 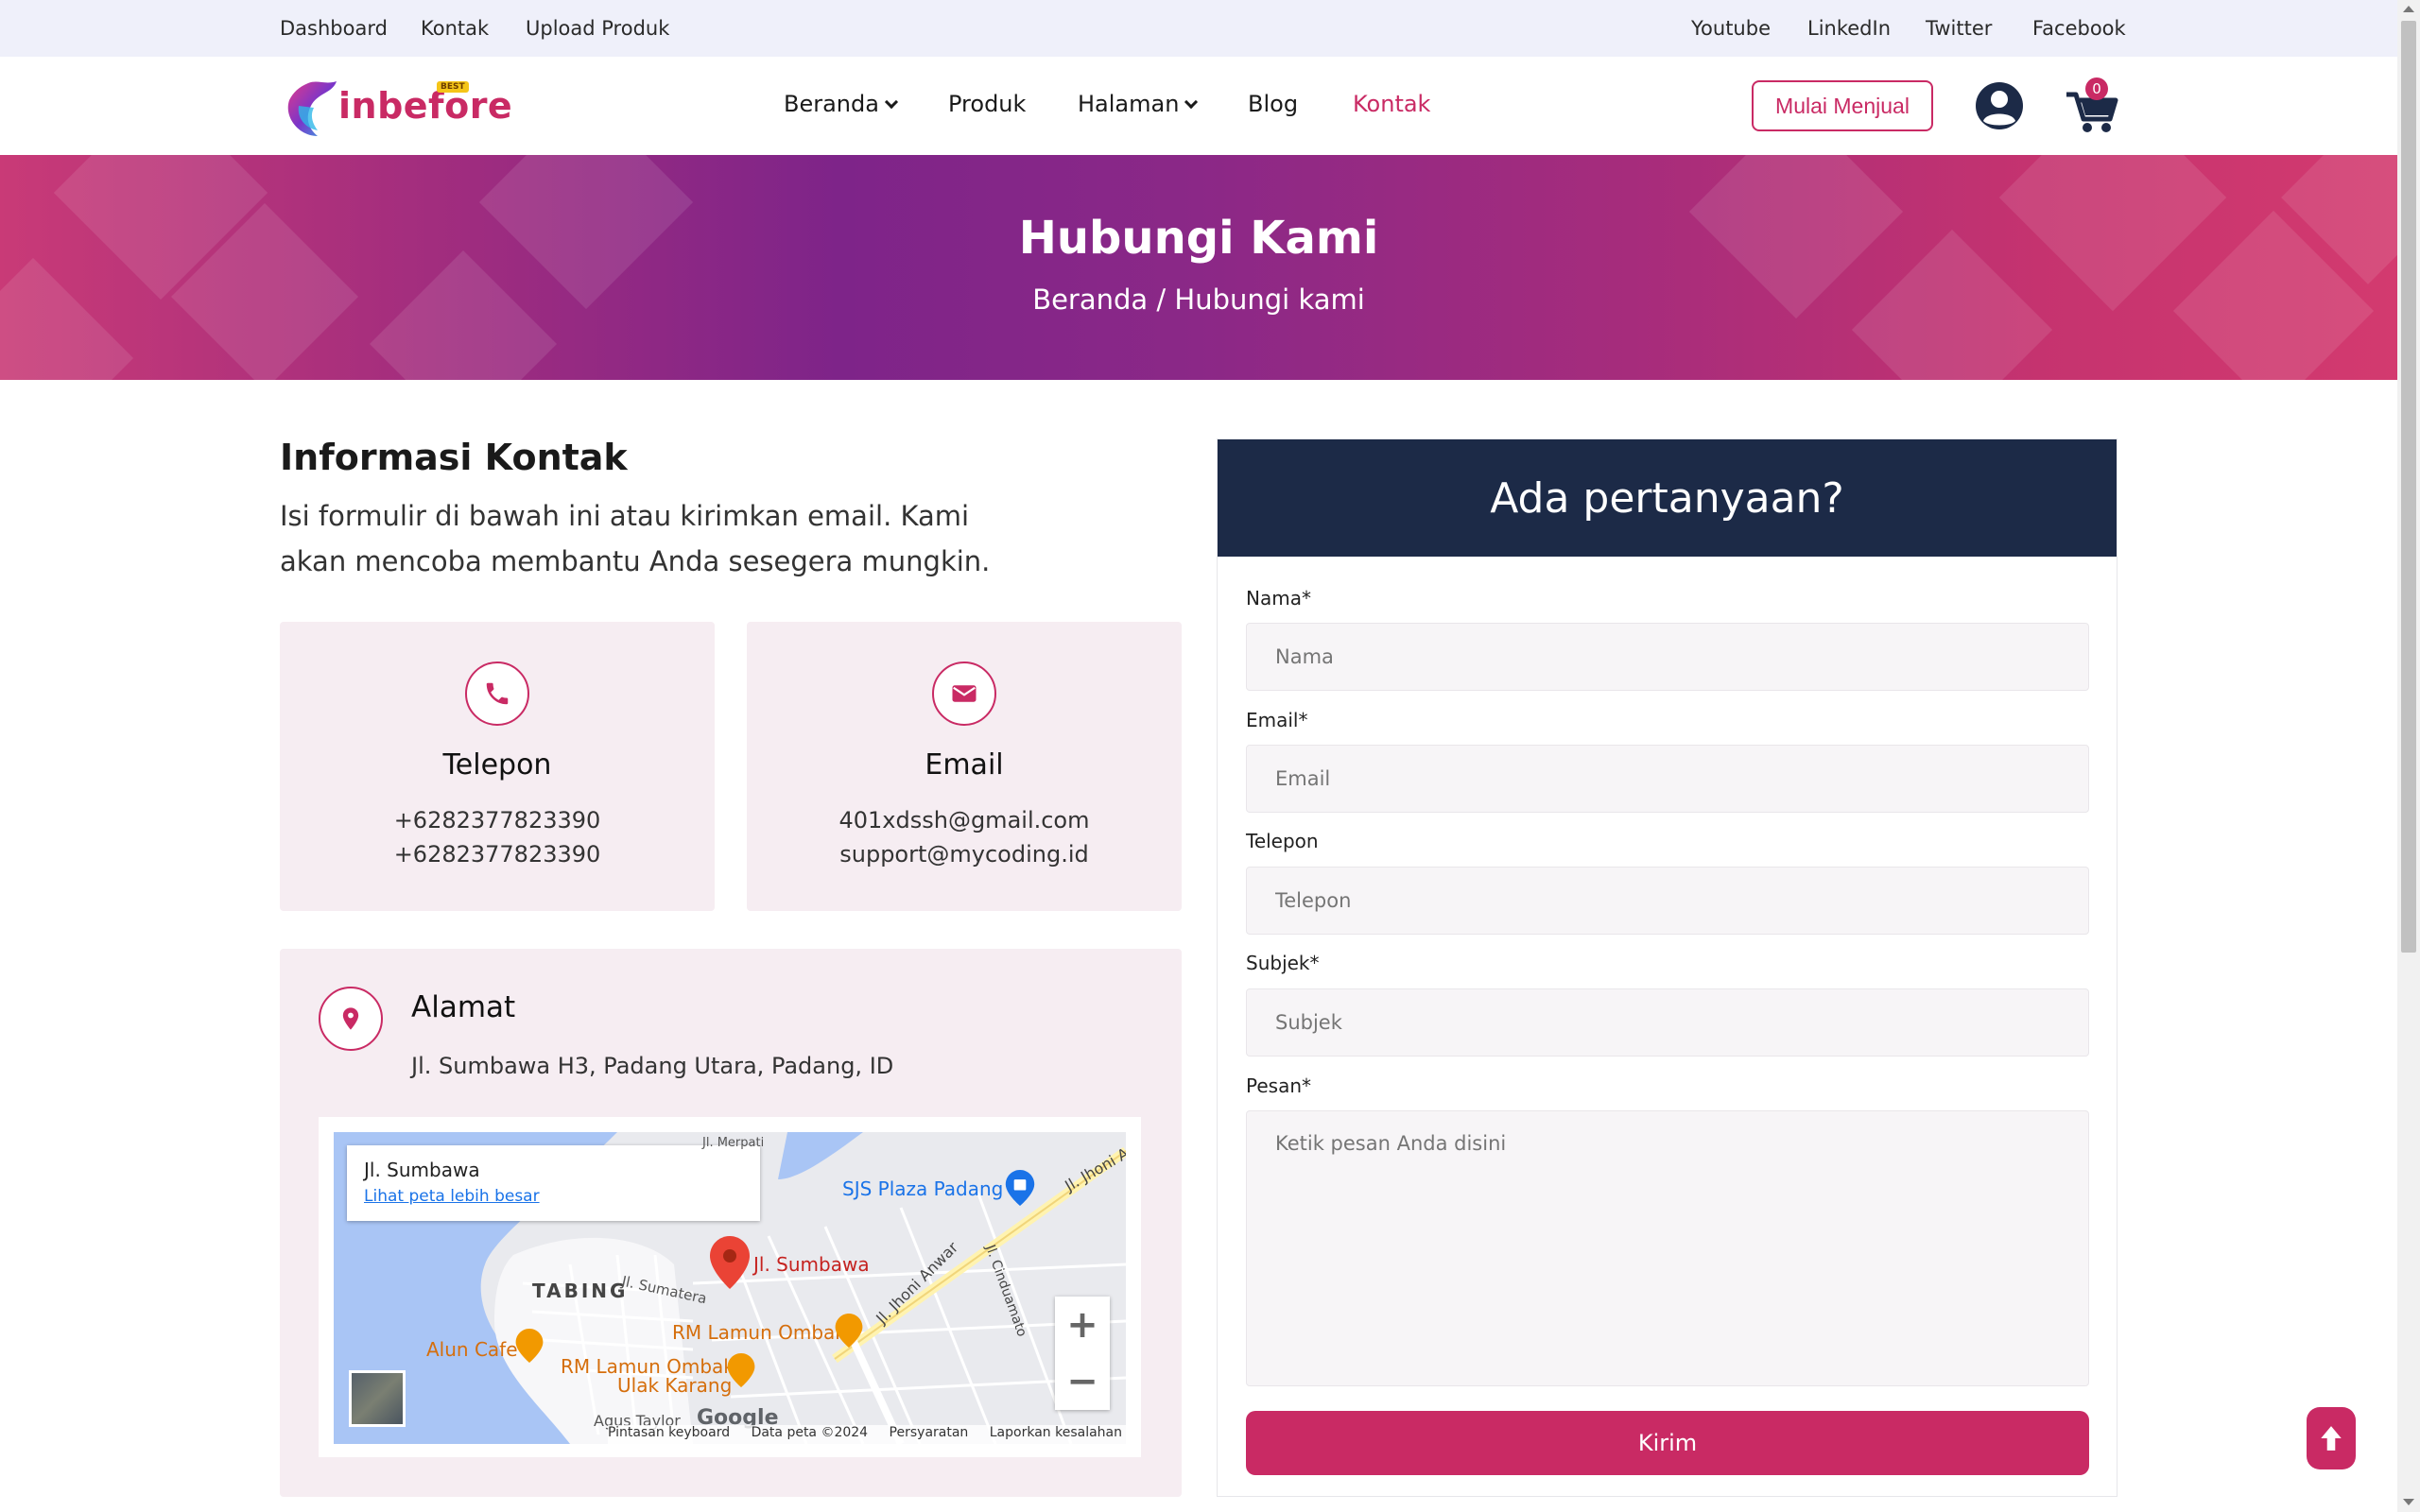 I want to click on phone-input, so click(x=1667, y=901).